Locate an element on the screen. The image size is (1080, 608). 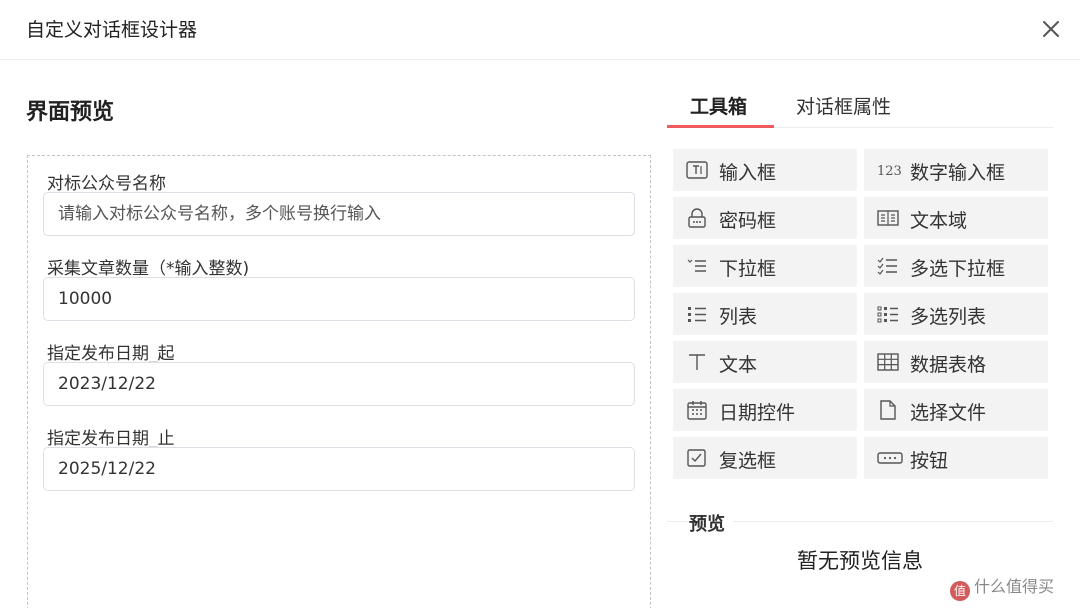
tool-number-input: 123 数字输入框 is located at coordinates (956, 170).